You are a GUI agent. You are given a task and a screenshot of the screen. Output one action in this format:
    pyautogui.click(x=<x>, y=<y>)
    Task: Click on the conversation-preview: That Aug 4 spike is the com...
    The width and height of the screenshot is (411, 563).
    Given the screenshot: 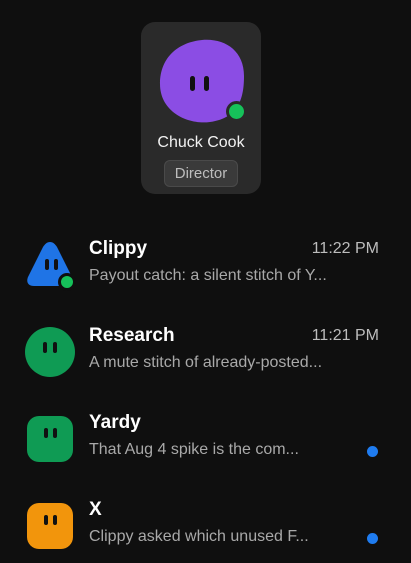 What is the action you would take?
    pyautogui.click(x=194, y=449)
    